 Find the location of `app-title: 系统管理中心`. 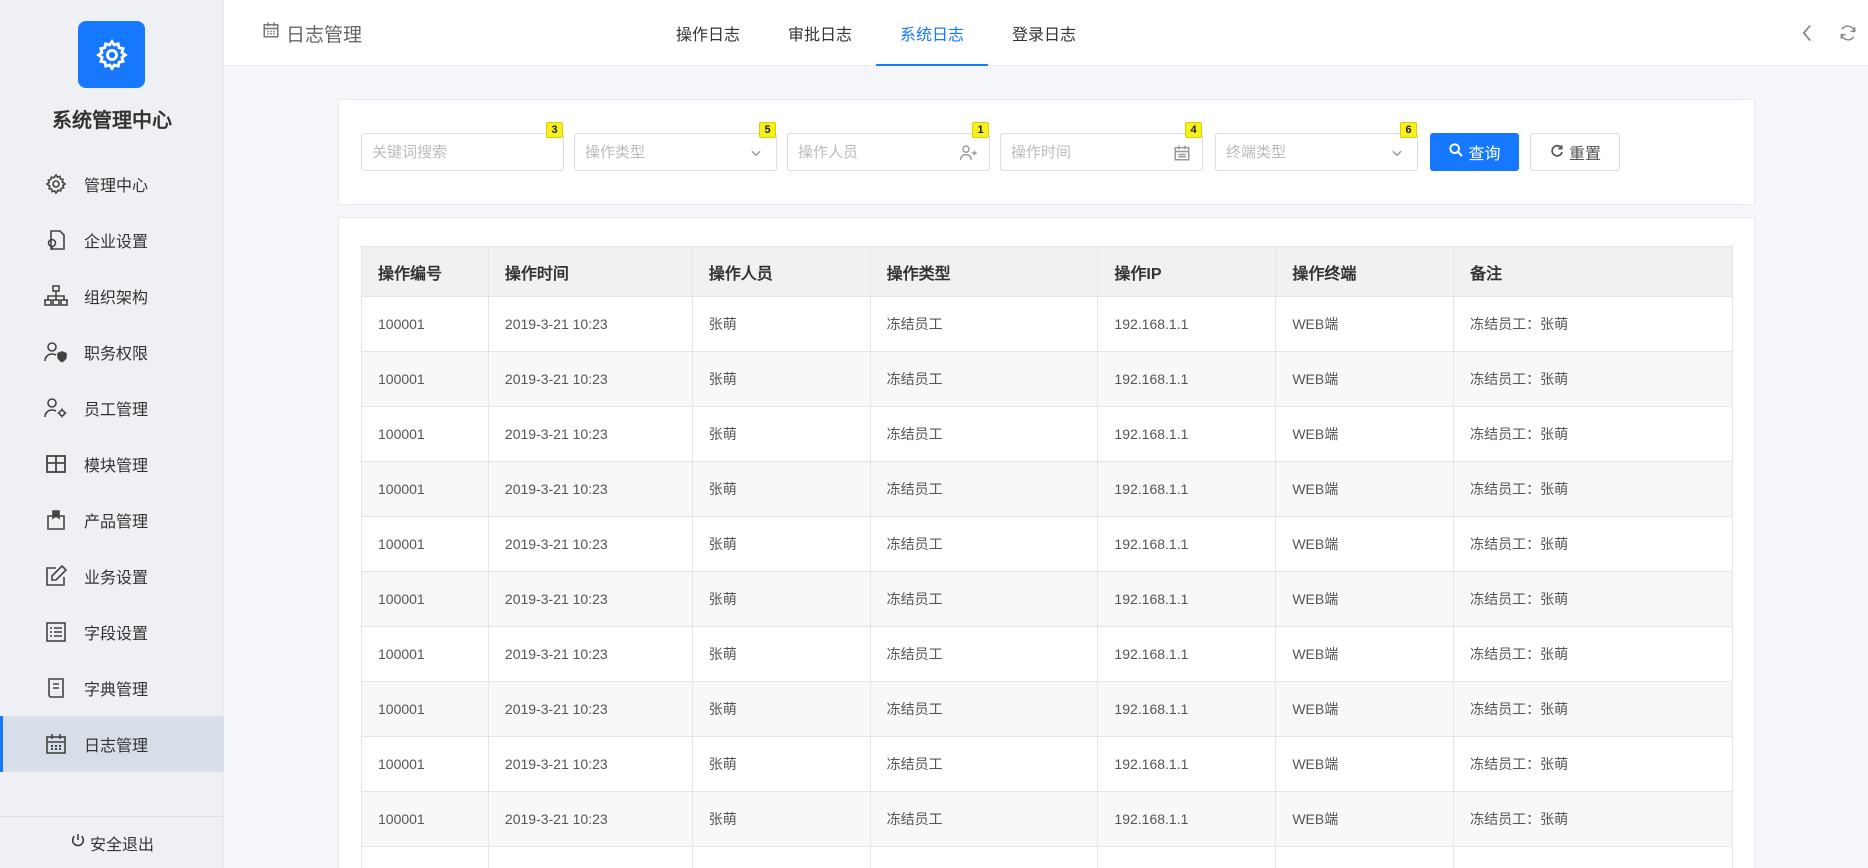

app-title: 系统管理中心 is located at coordinates (112, 121).